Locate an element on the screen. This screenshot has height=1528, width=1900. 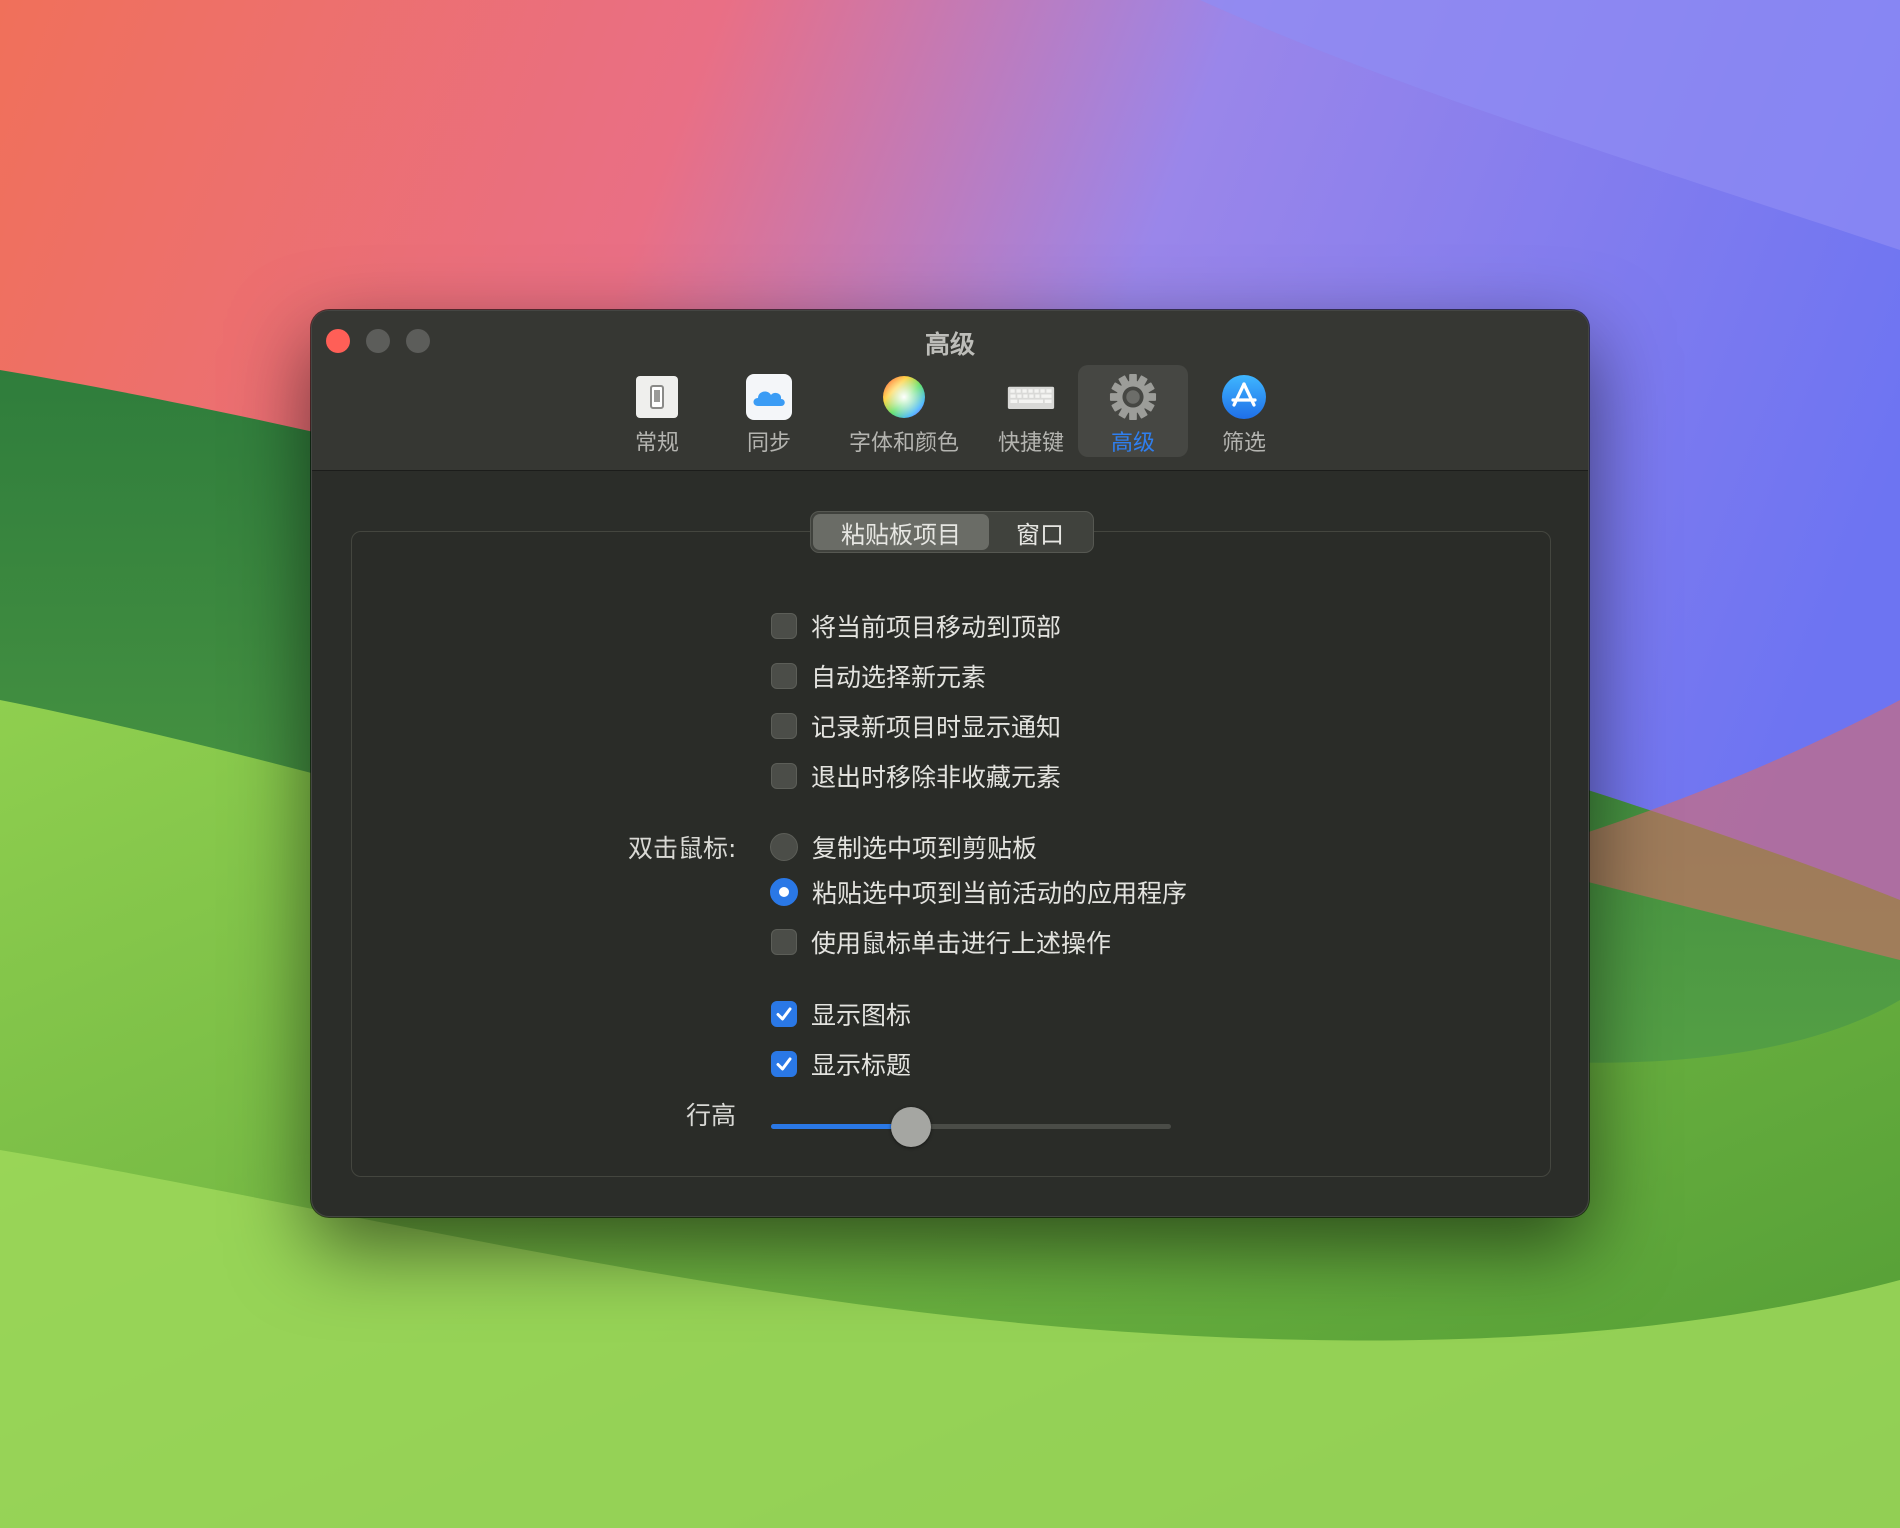
toolbar-item-shortcuts: 快捷键 is located at coordinates (1031, 411).